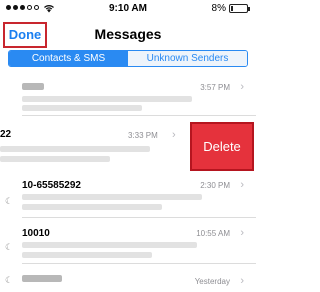 This screenshot has width=320, height=292. I want to click on contact-name: 10-65585292, so click(51, 185).